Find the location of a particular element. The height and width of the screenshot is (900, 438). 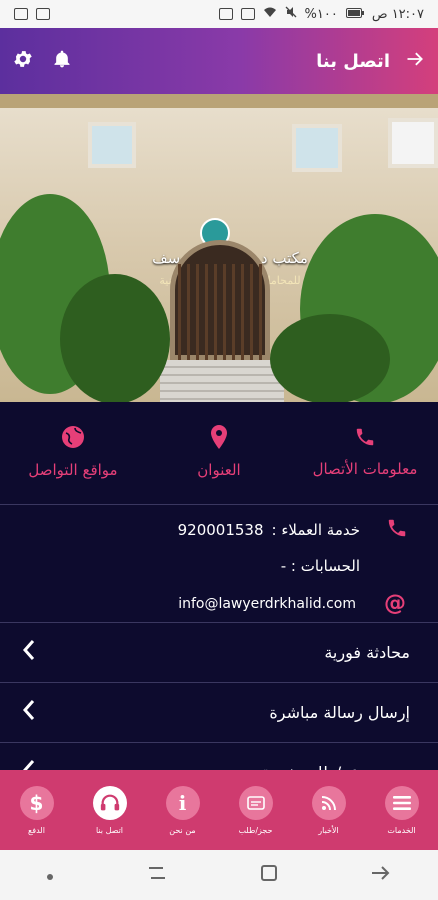

nav-label: من نحن is located at coordinates (182, 830).